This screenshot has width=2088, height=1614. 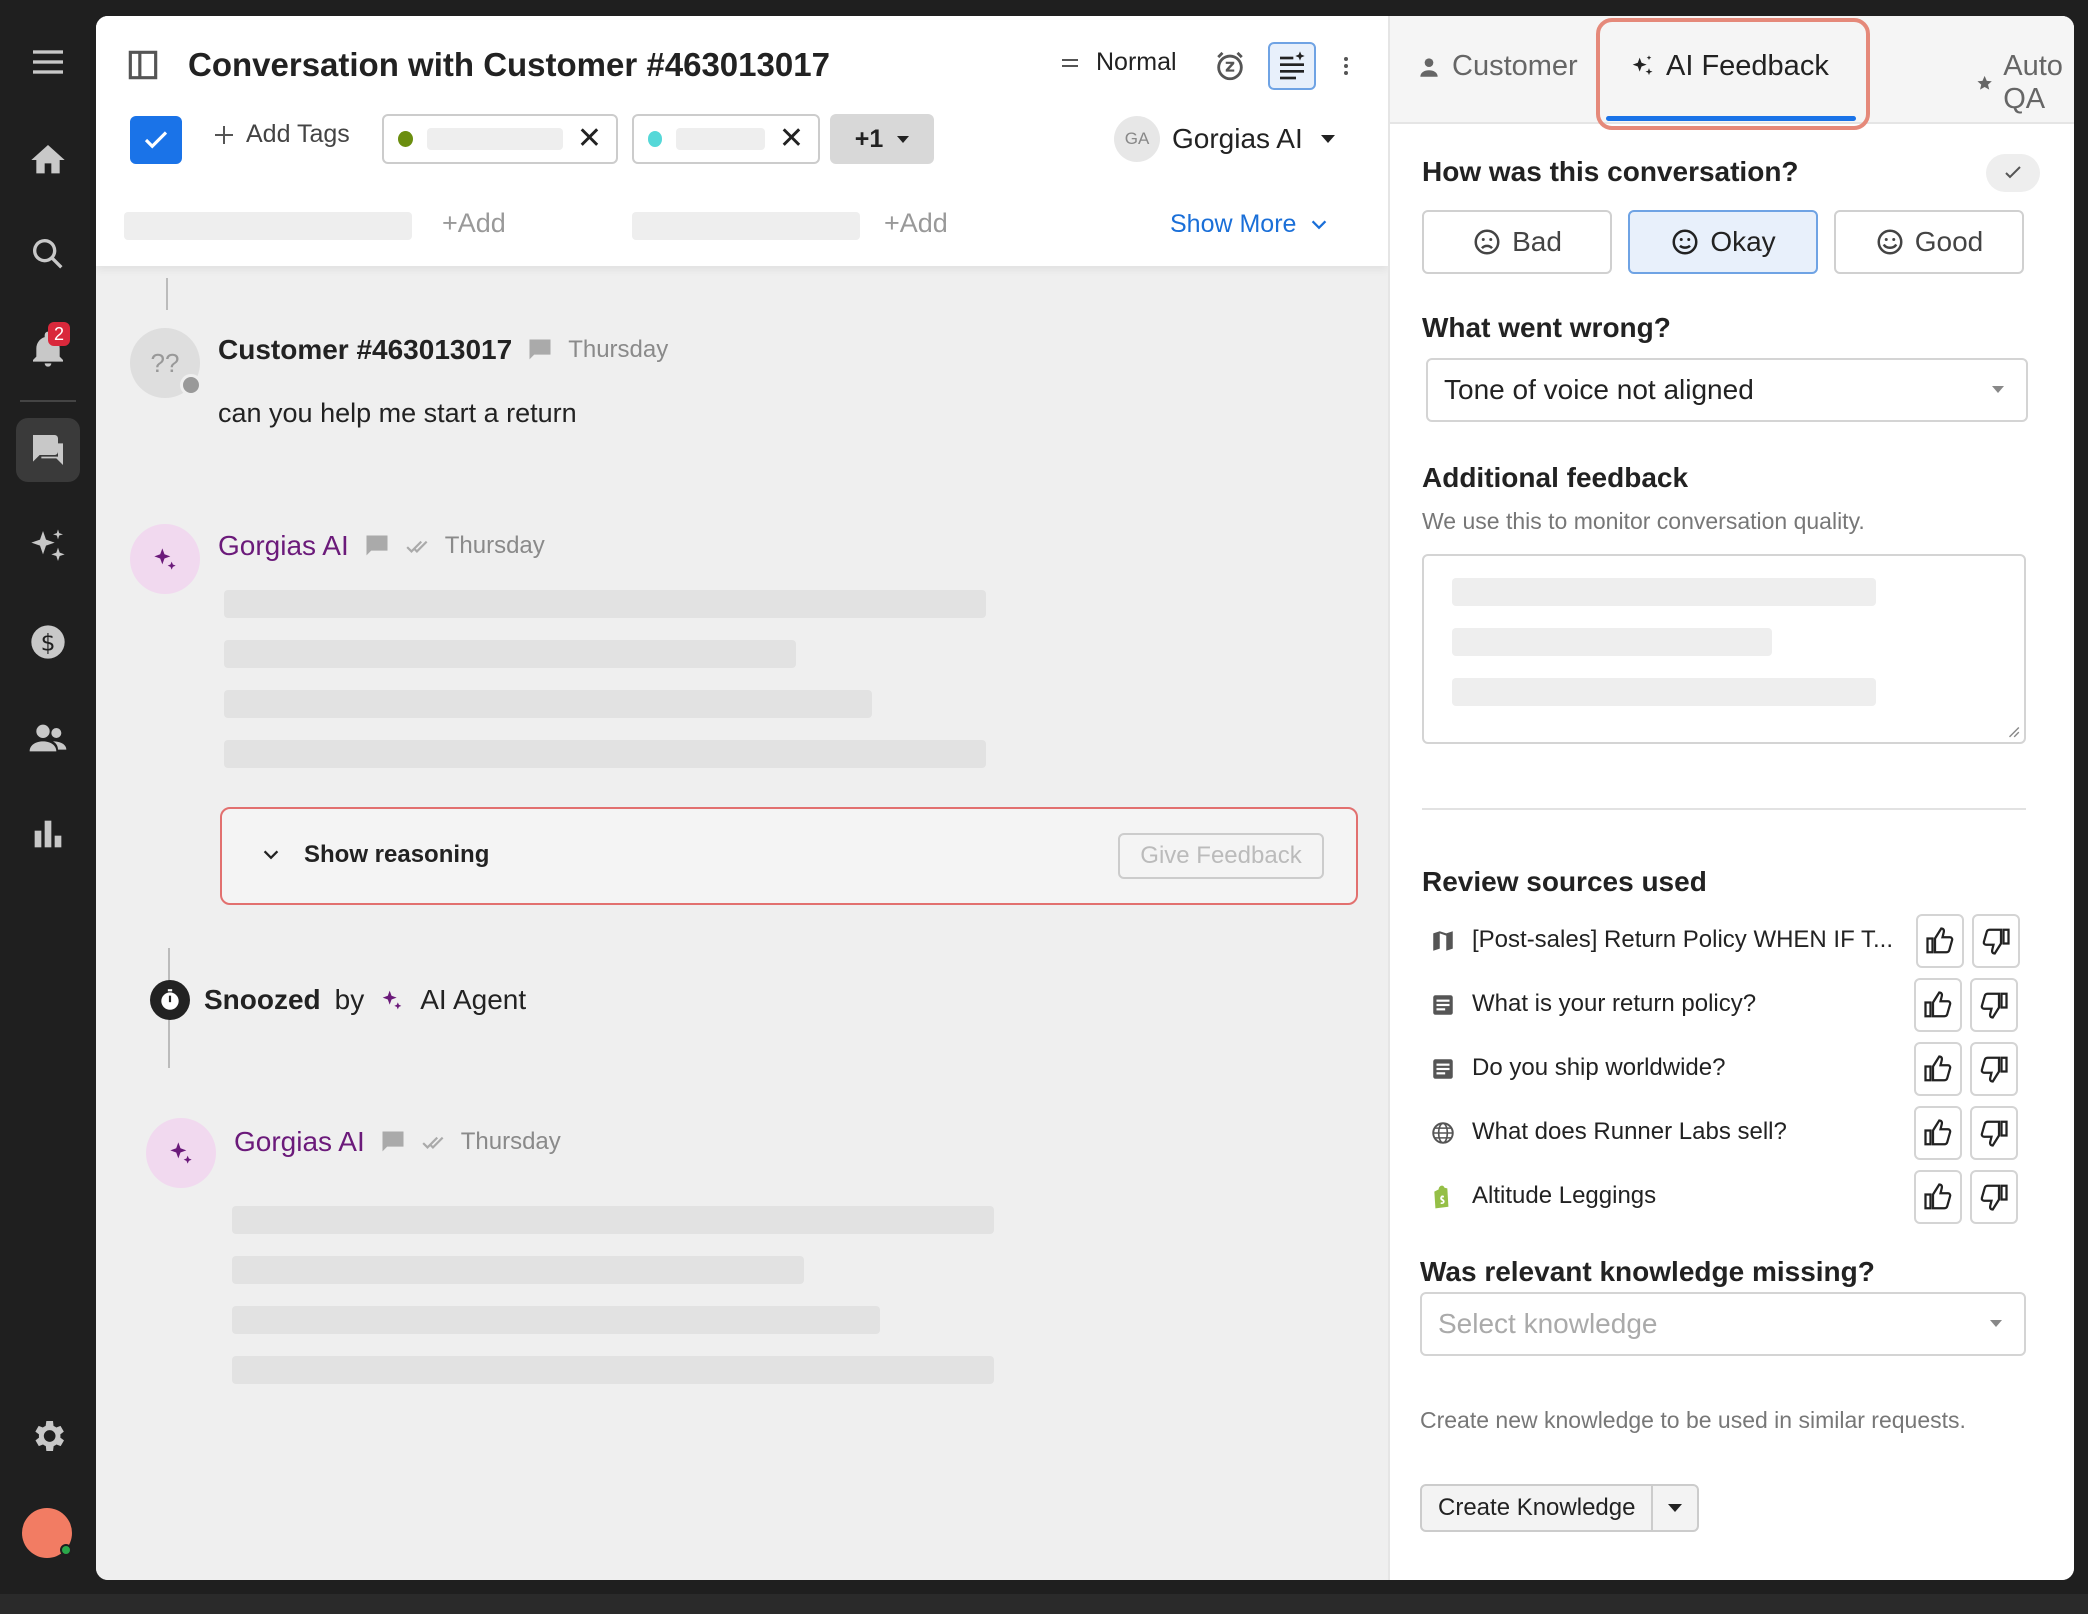 I want to click on star-icon, so click(x=1984, y=82).